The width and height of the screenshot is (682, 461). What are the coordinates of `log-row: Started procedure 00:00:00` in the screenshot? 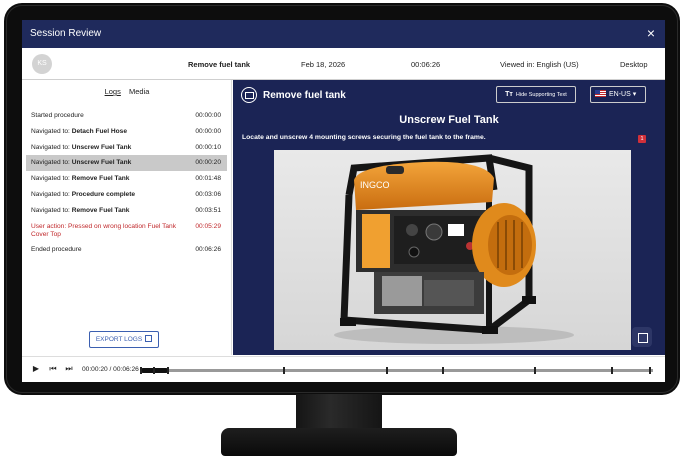 It's located at (126, 116).